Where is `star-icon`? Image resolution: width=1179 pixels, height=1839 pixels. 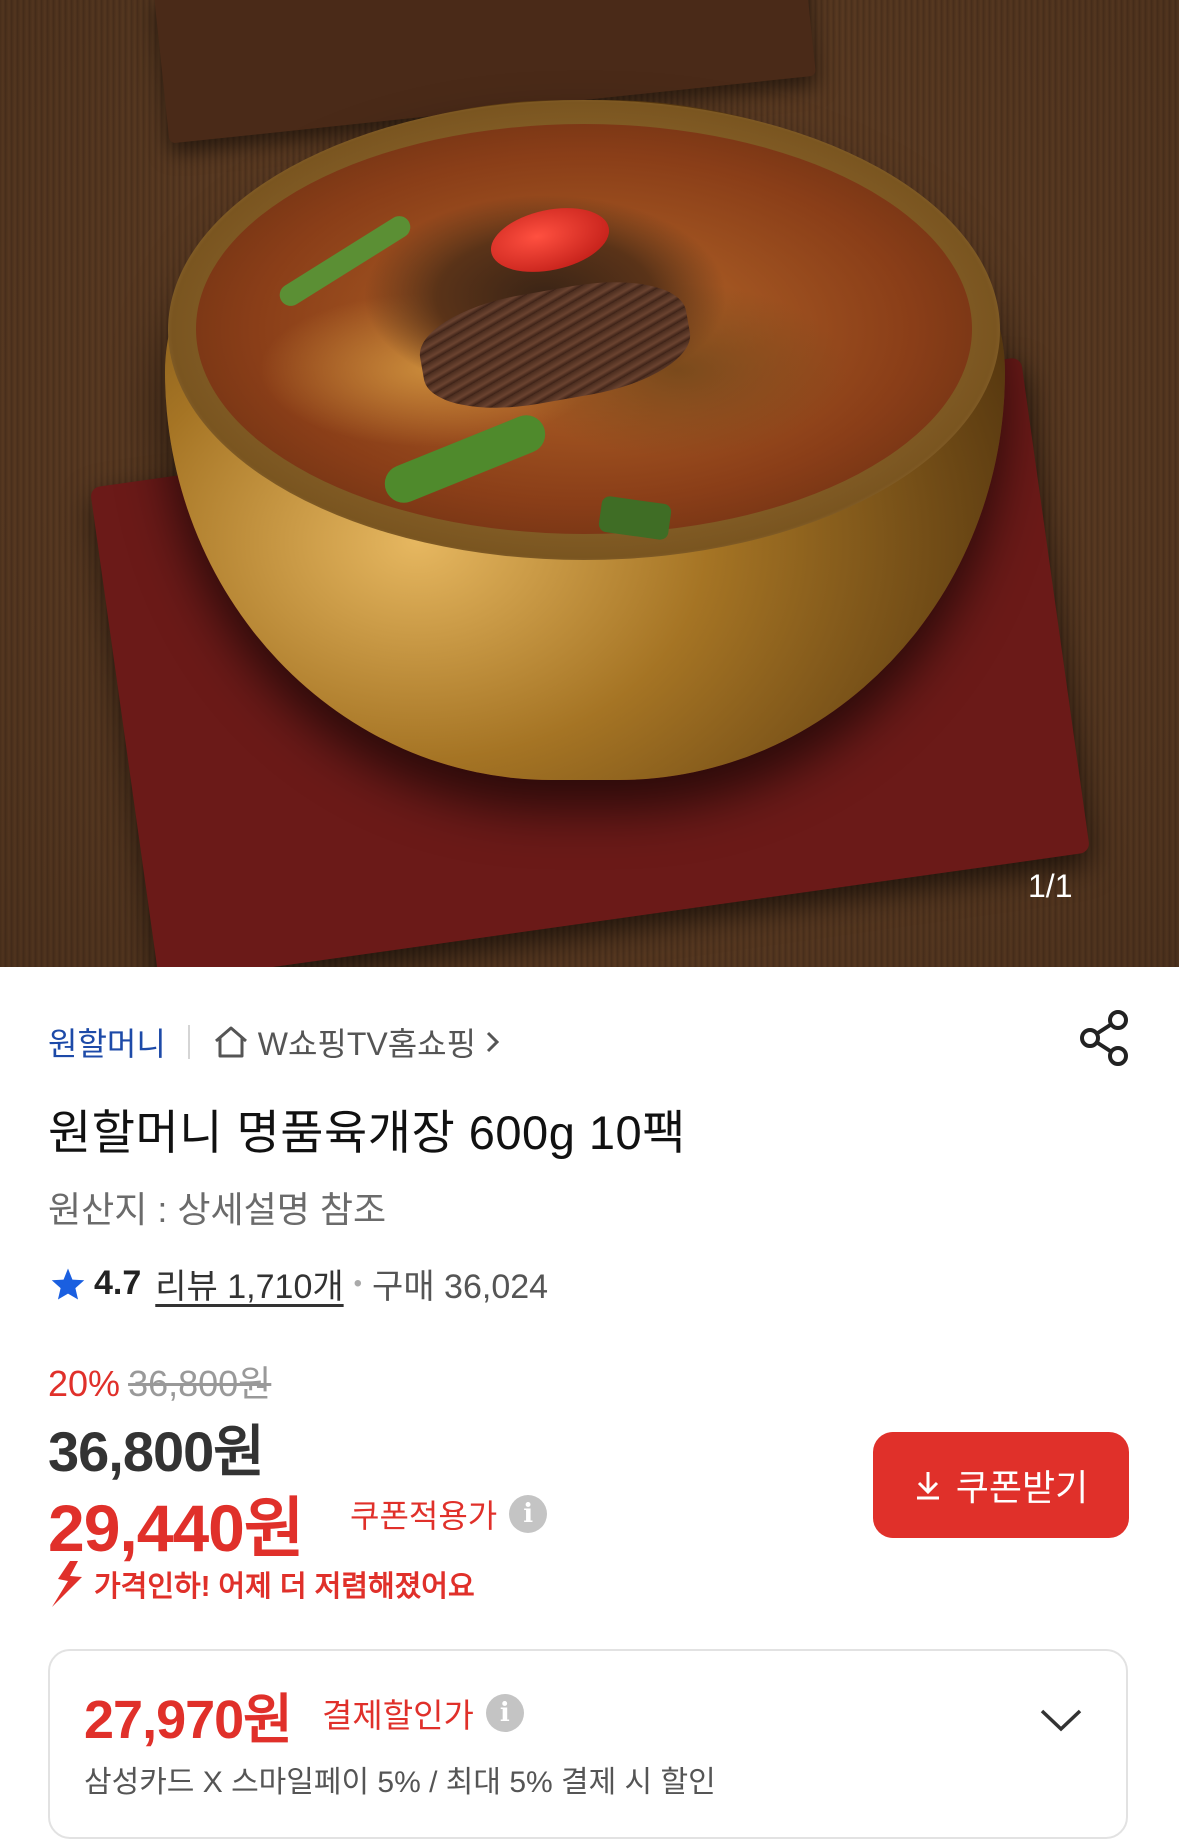
star-icon is located at coordinates (68, 1283).